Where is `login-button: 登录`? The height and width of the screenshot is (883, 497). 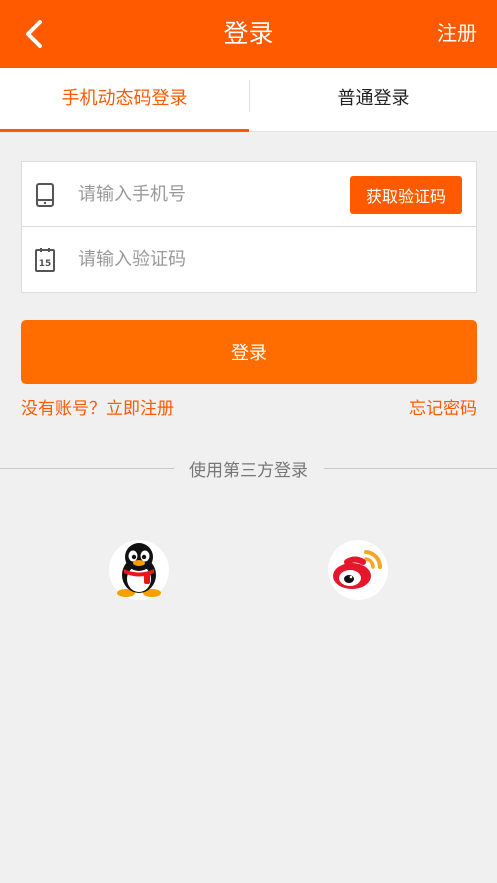 login-button: 登录 is located at coordinates (249, 352).